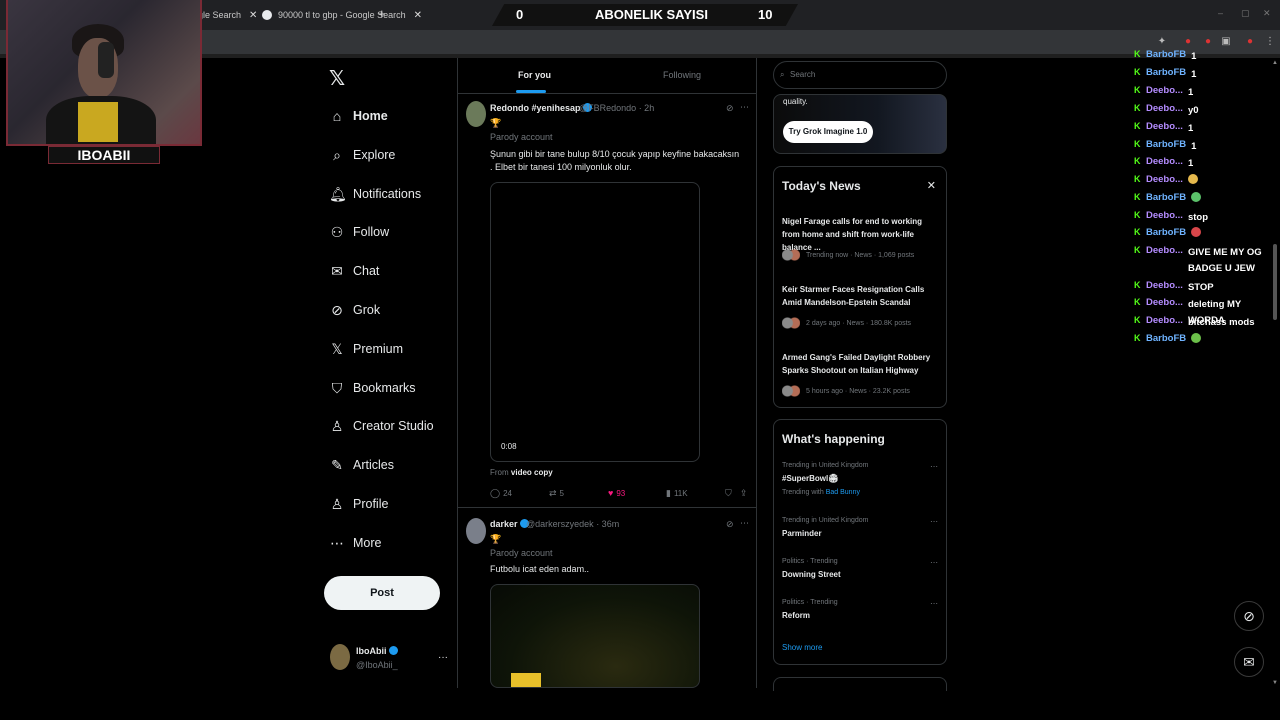 This screenshot has width=1280, height=720. Describe the element at coordinates (1275, 683) in the screenshot. I see `scroll-down-icon: ▼` at that location.